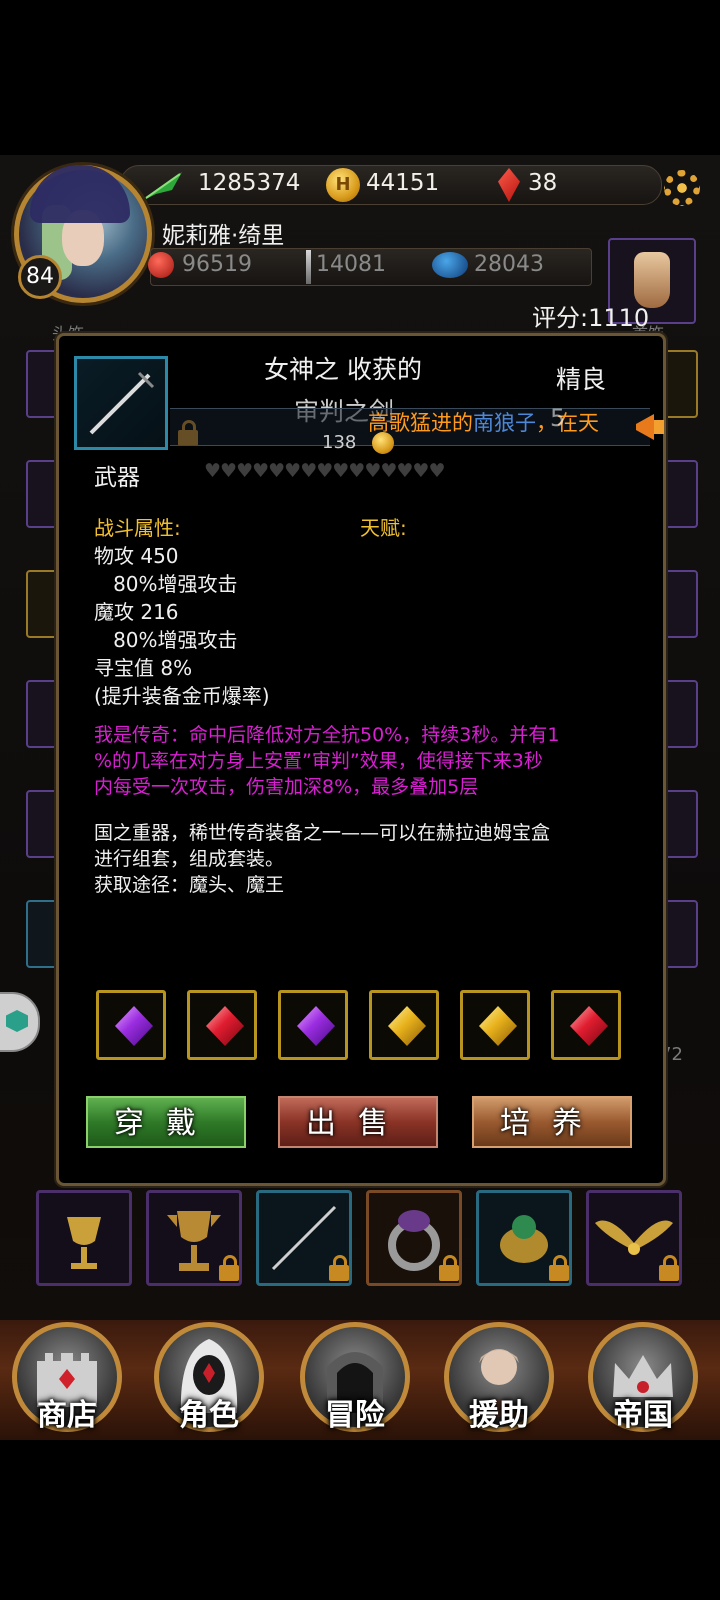 Image resolution: width=720 pixels, height=1600 pixels. Describe the element at coordinates (327, 735) in the screenshot. I see `legend-effect-line: 我是传奇：命中后降低对方全抗50%，持续3秒。并有1` at that location.